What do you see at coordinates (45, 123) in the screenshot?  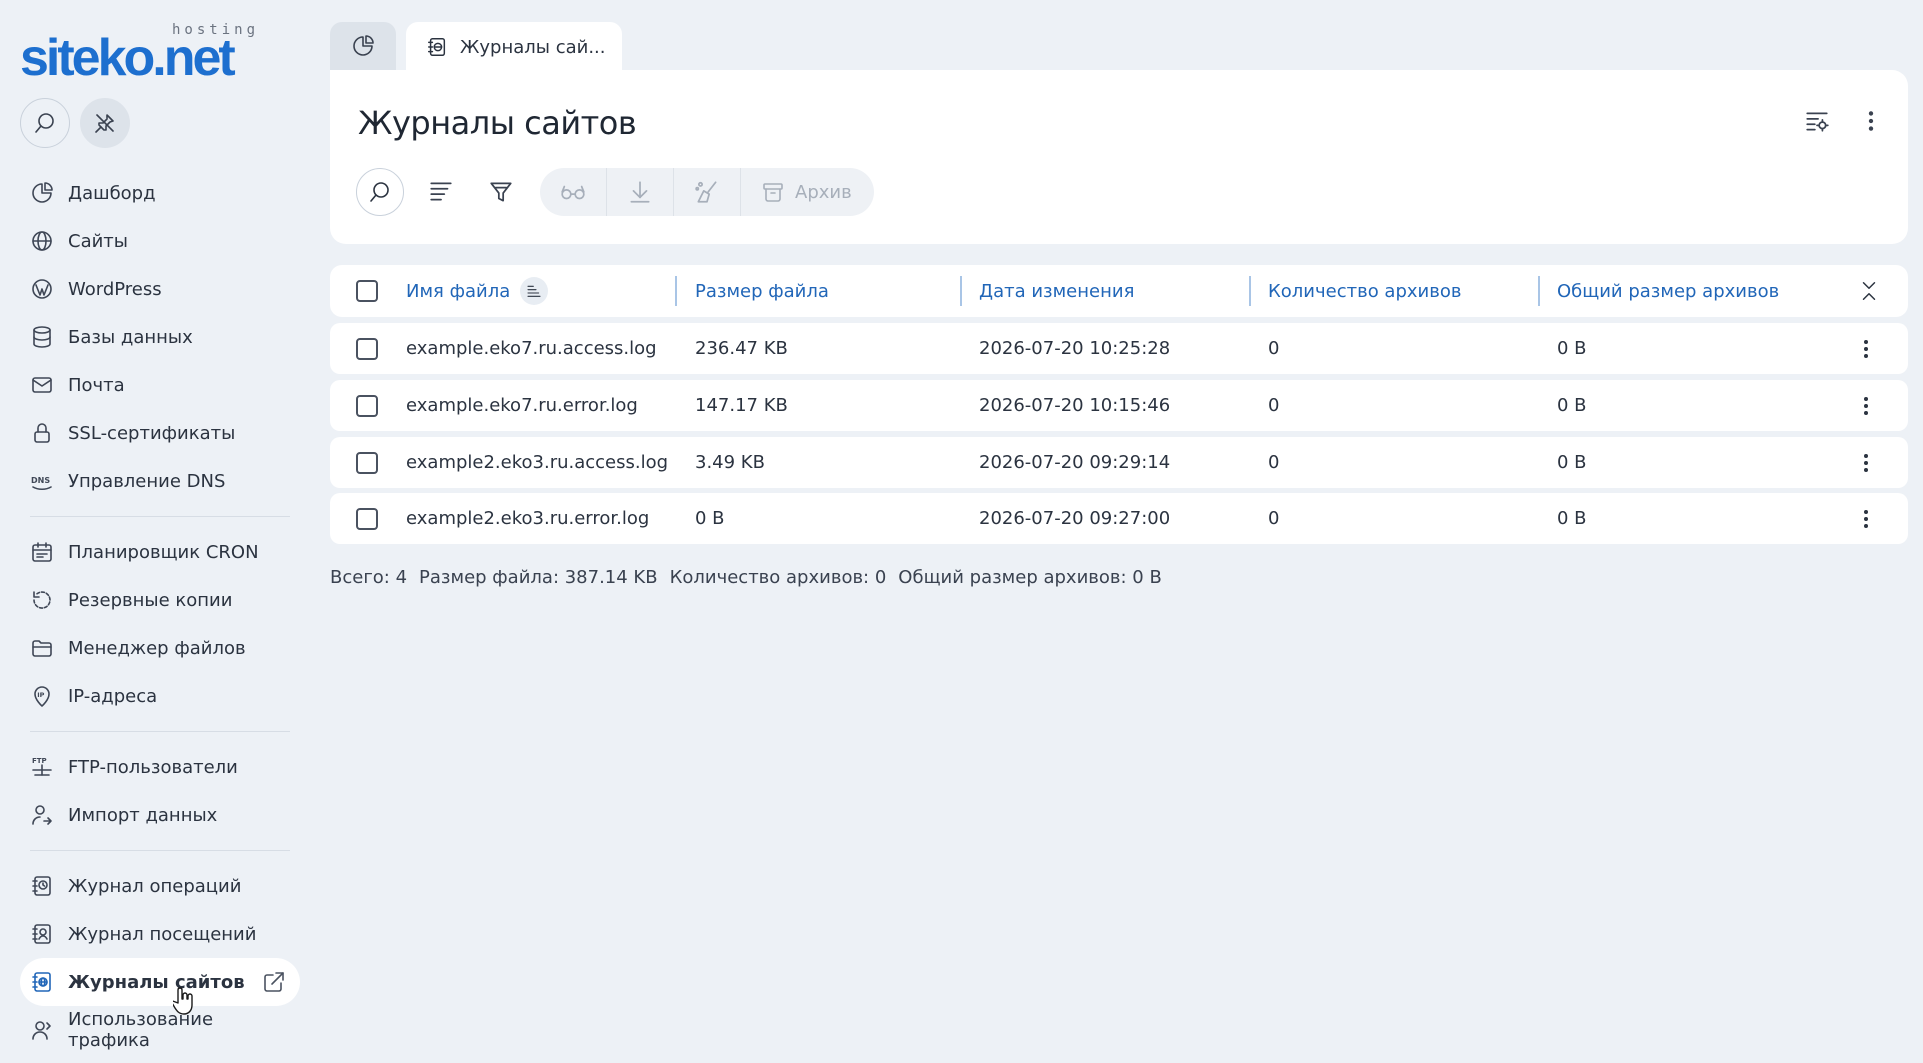 I see `sidebar-search-button` at bounding box center [45, 123].